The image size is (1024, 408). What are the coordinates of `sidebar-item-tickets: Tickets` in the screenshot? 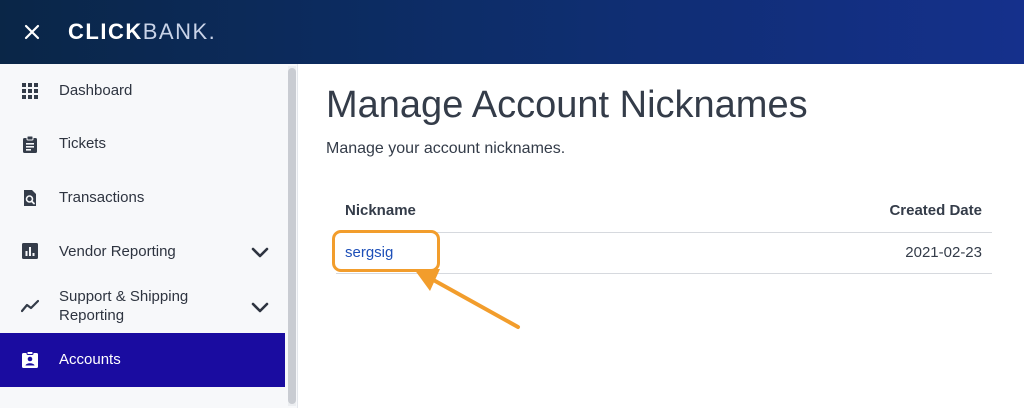 It's located at (142, 144).